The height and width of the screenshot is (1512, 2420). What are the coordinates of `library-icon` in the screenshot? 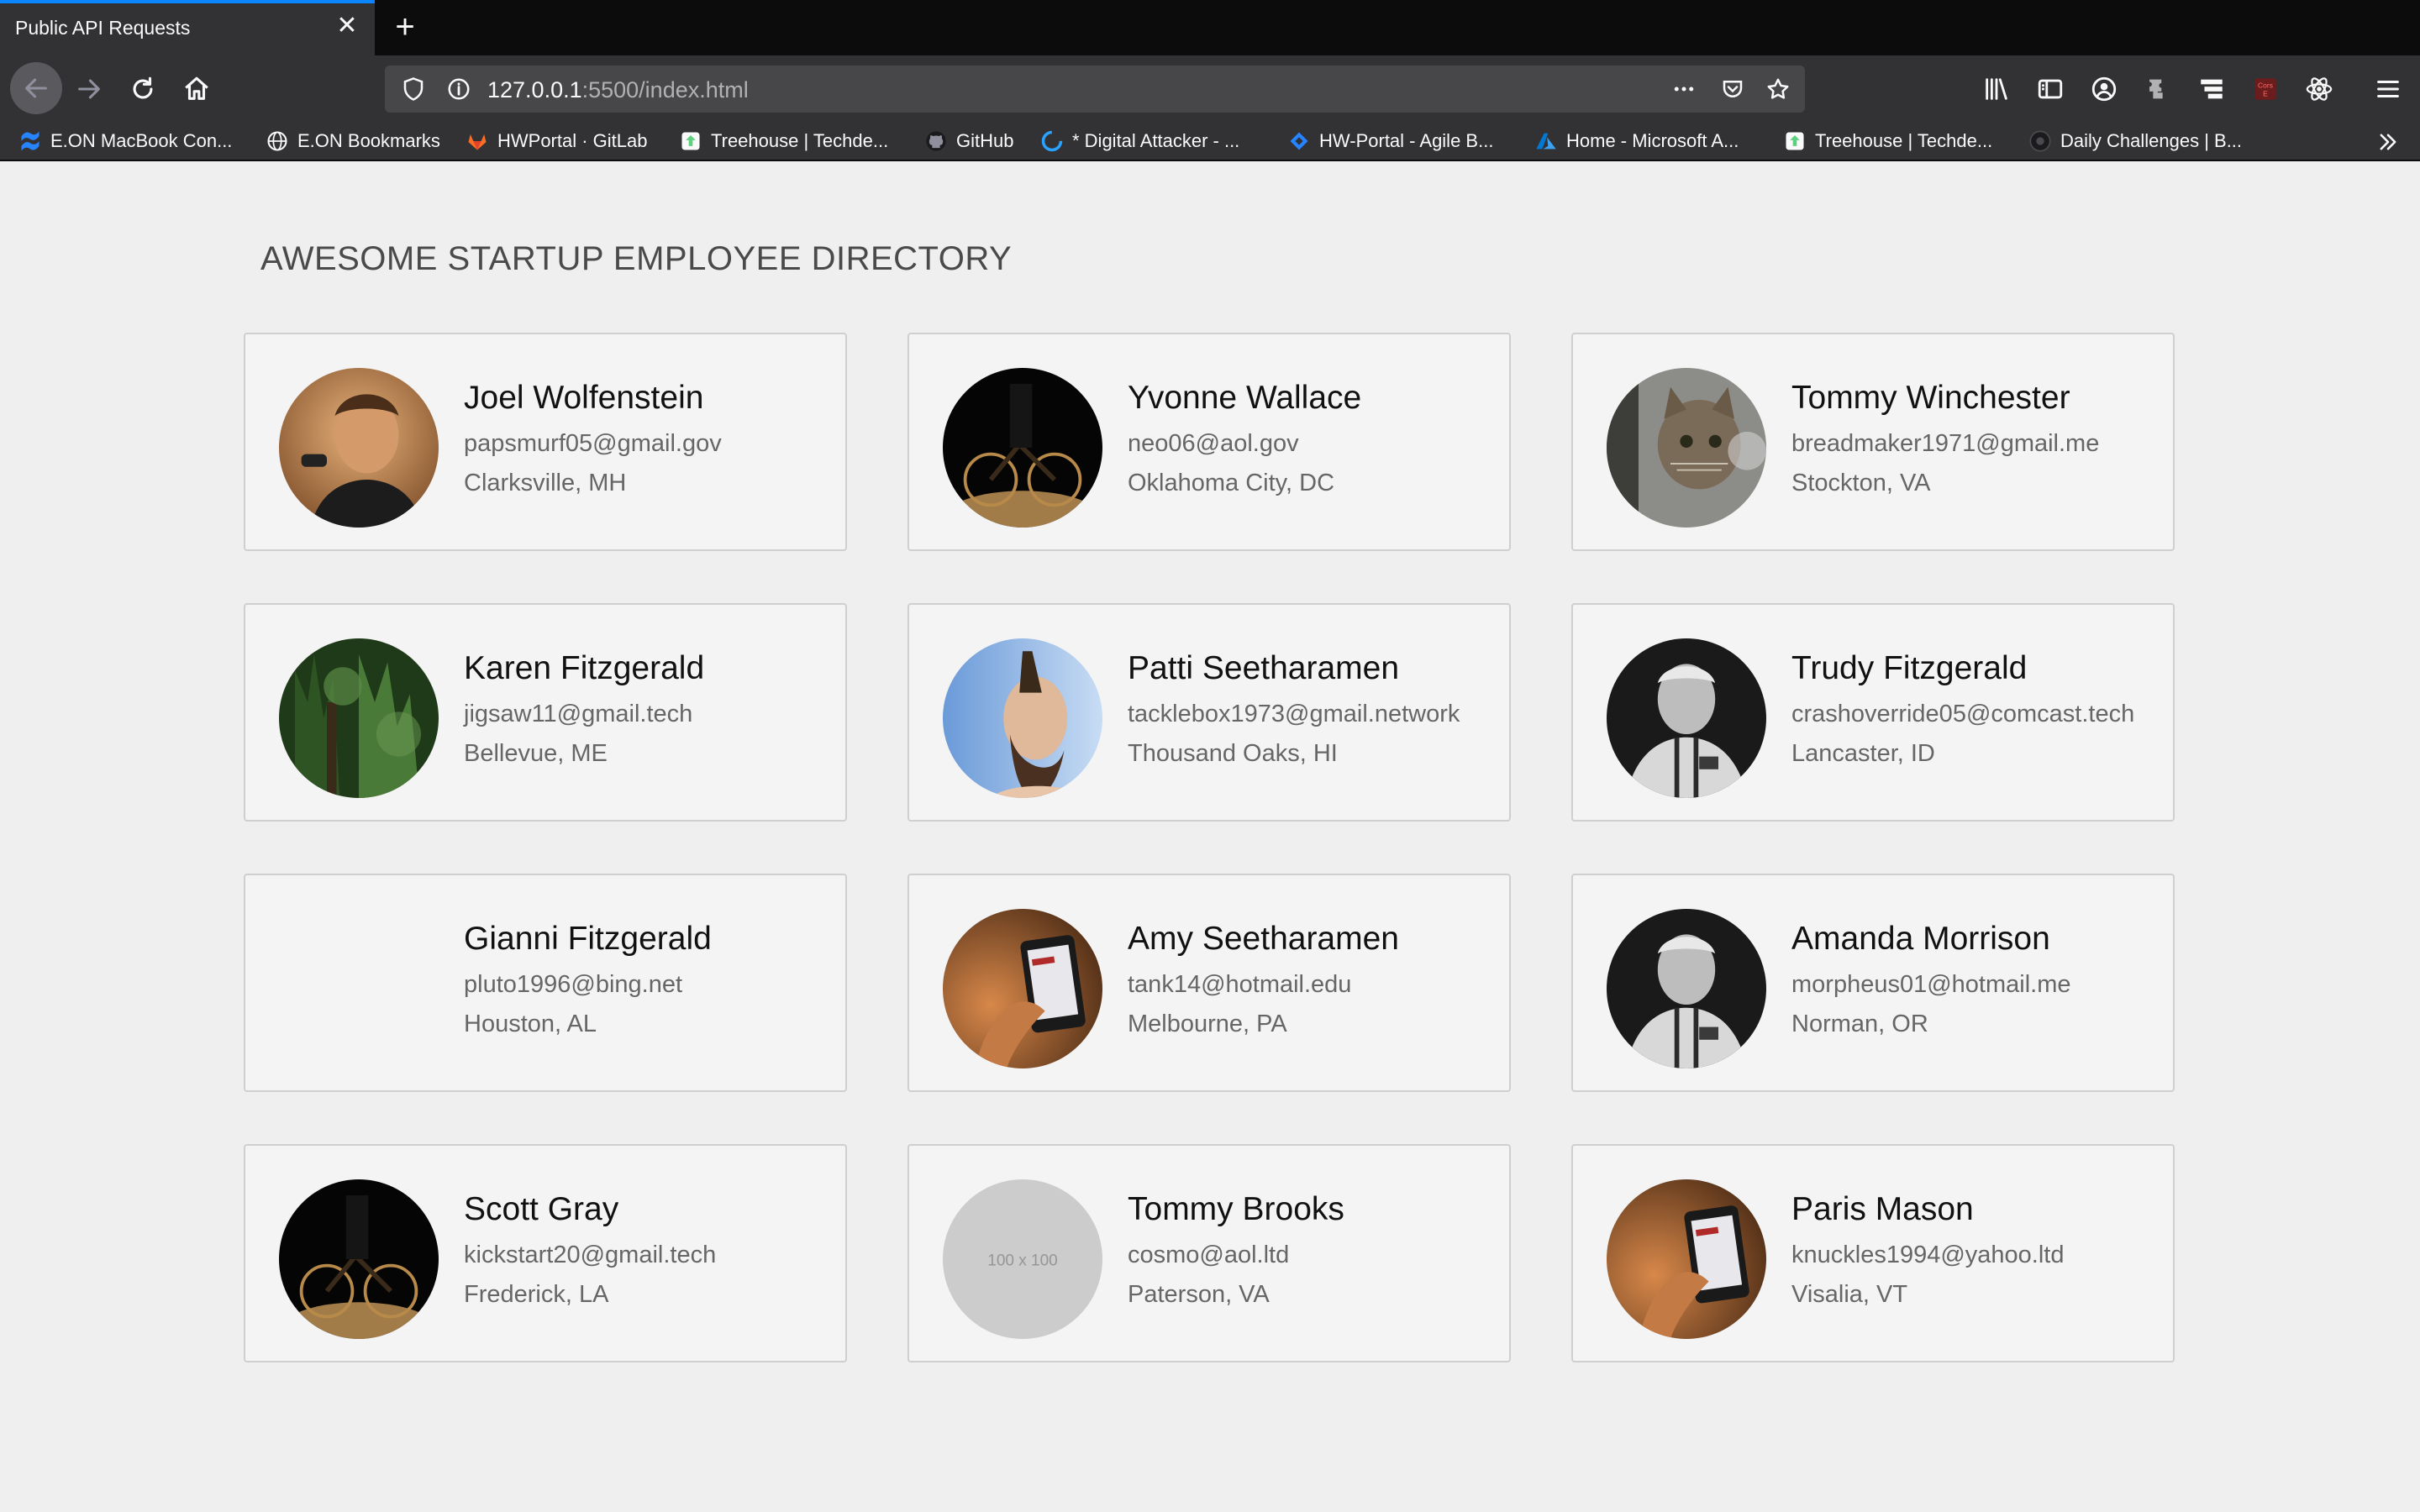 It's located at (1996, 89).